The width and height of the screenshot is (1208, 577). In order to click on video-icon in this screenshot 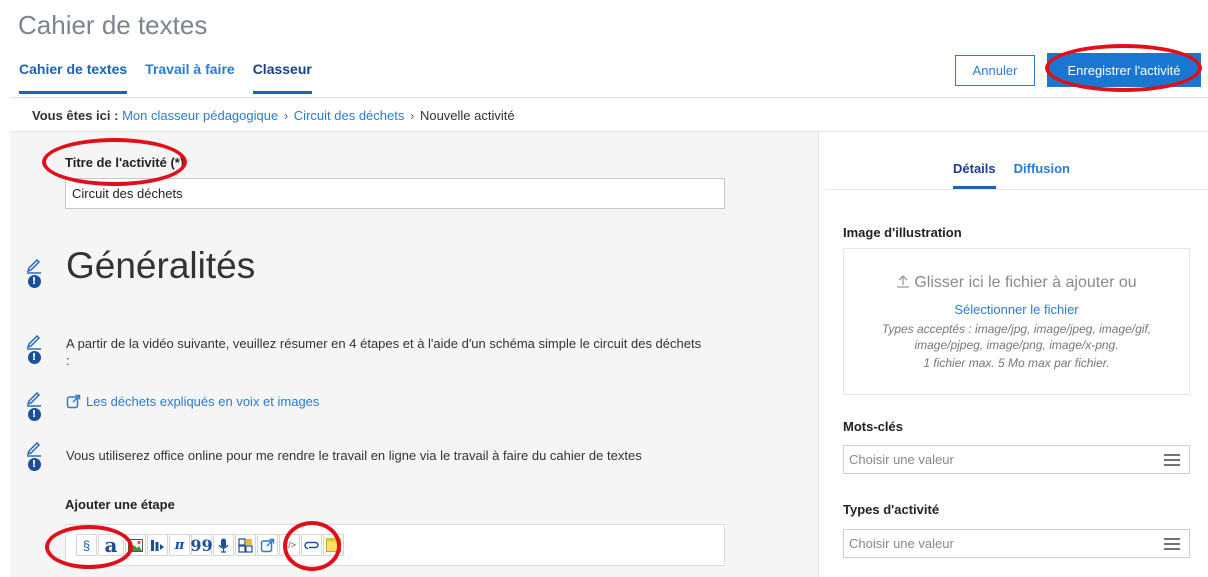, I will do `click(157, 545)`.